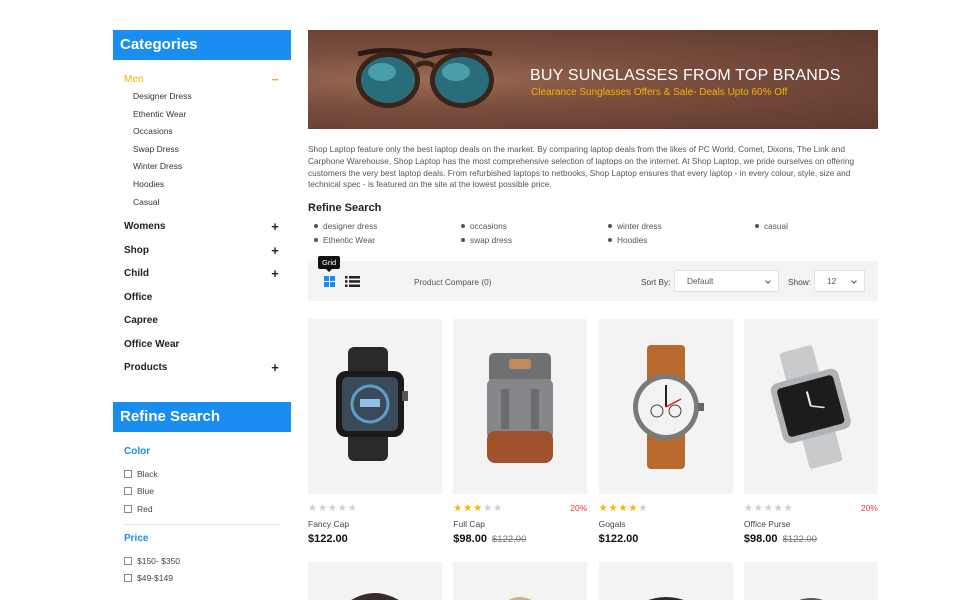 This screenshot has height=600, width=965. I want to click on backpack-image, so click(520, 408).